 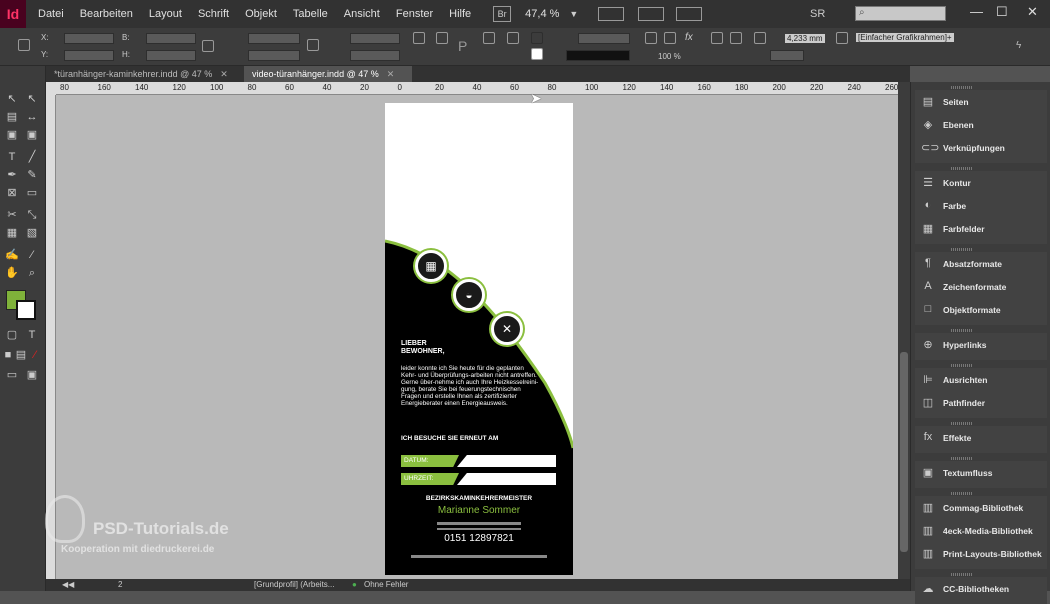 What do you see at coordinates (573, 14) in the screenshot?
I see `zoom-dropdown-icon: ▼` at bounding box center [573, 14].